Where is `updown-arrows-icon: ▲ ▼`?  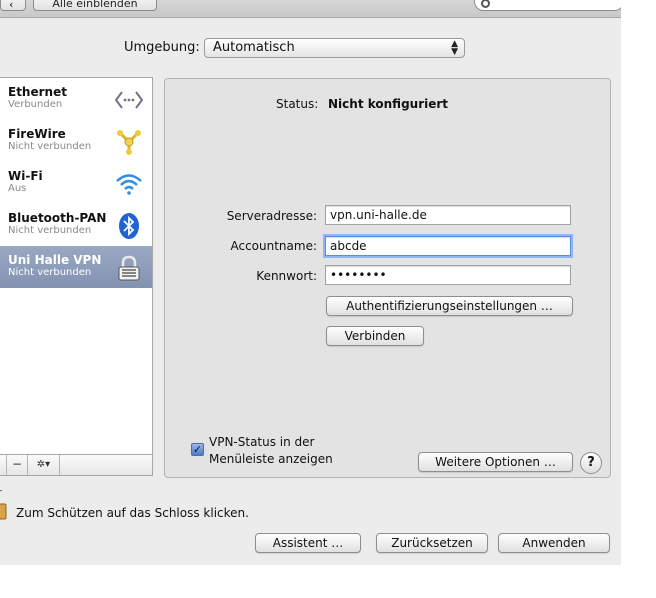
updown-arrows-icon: ▲ ▼ is located at coordinates (454, 48).